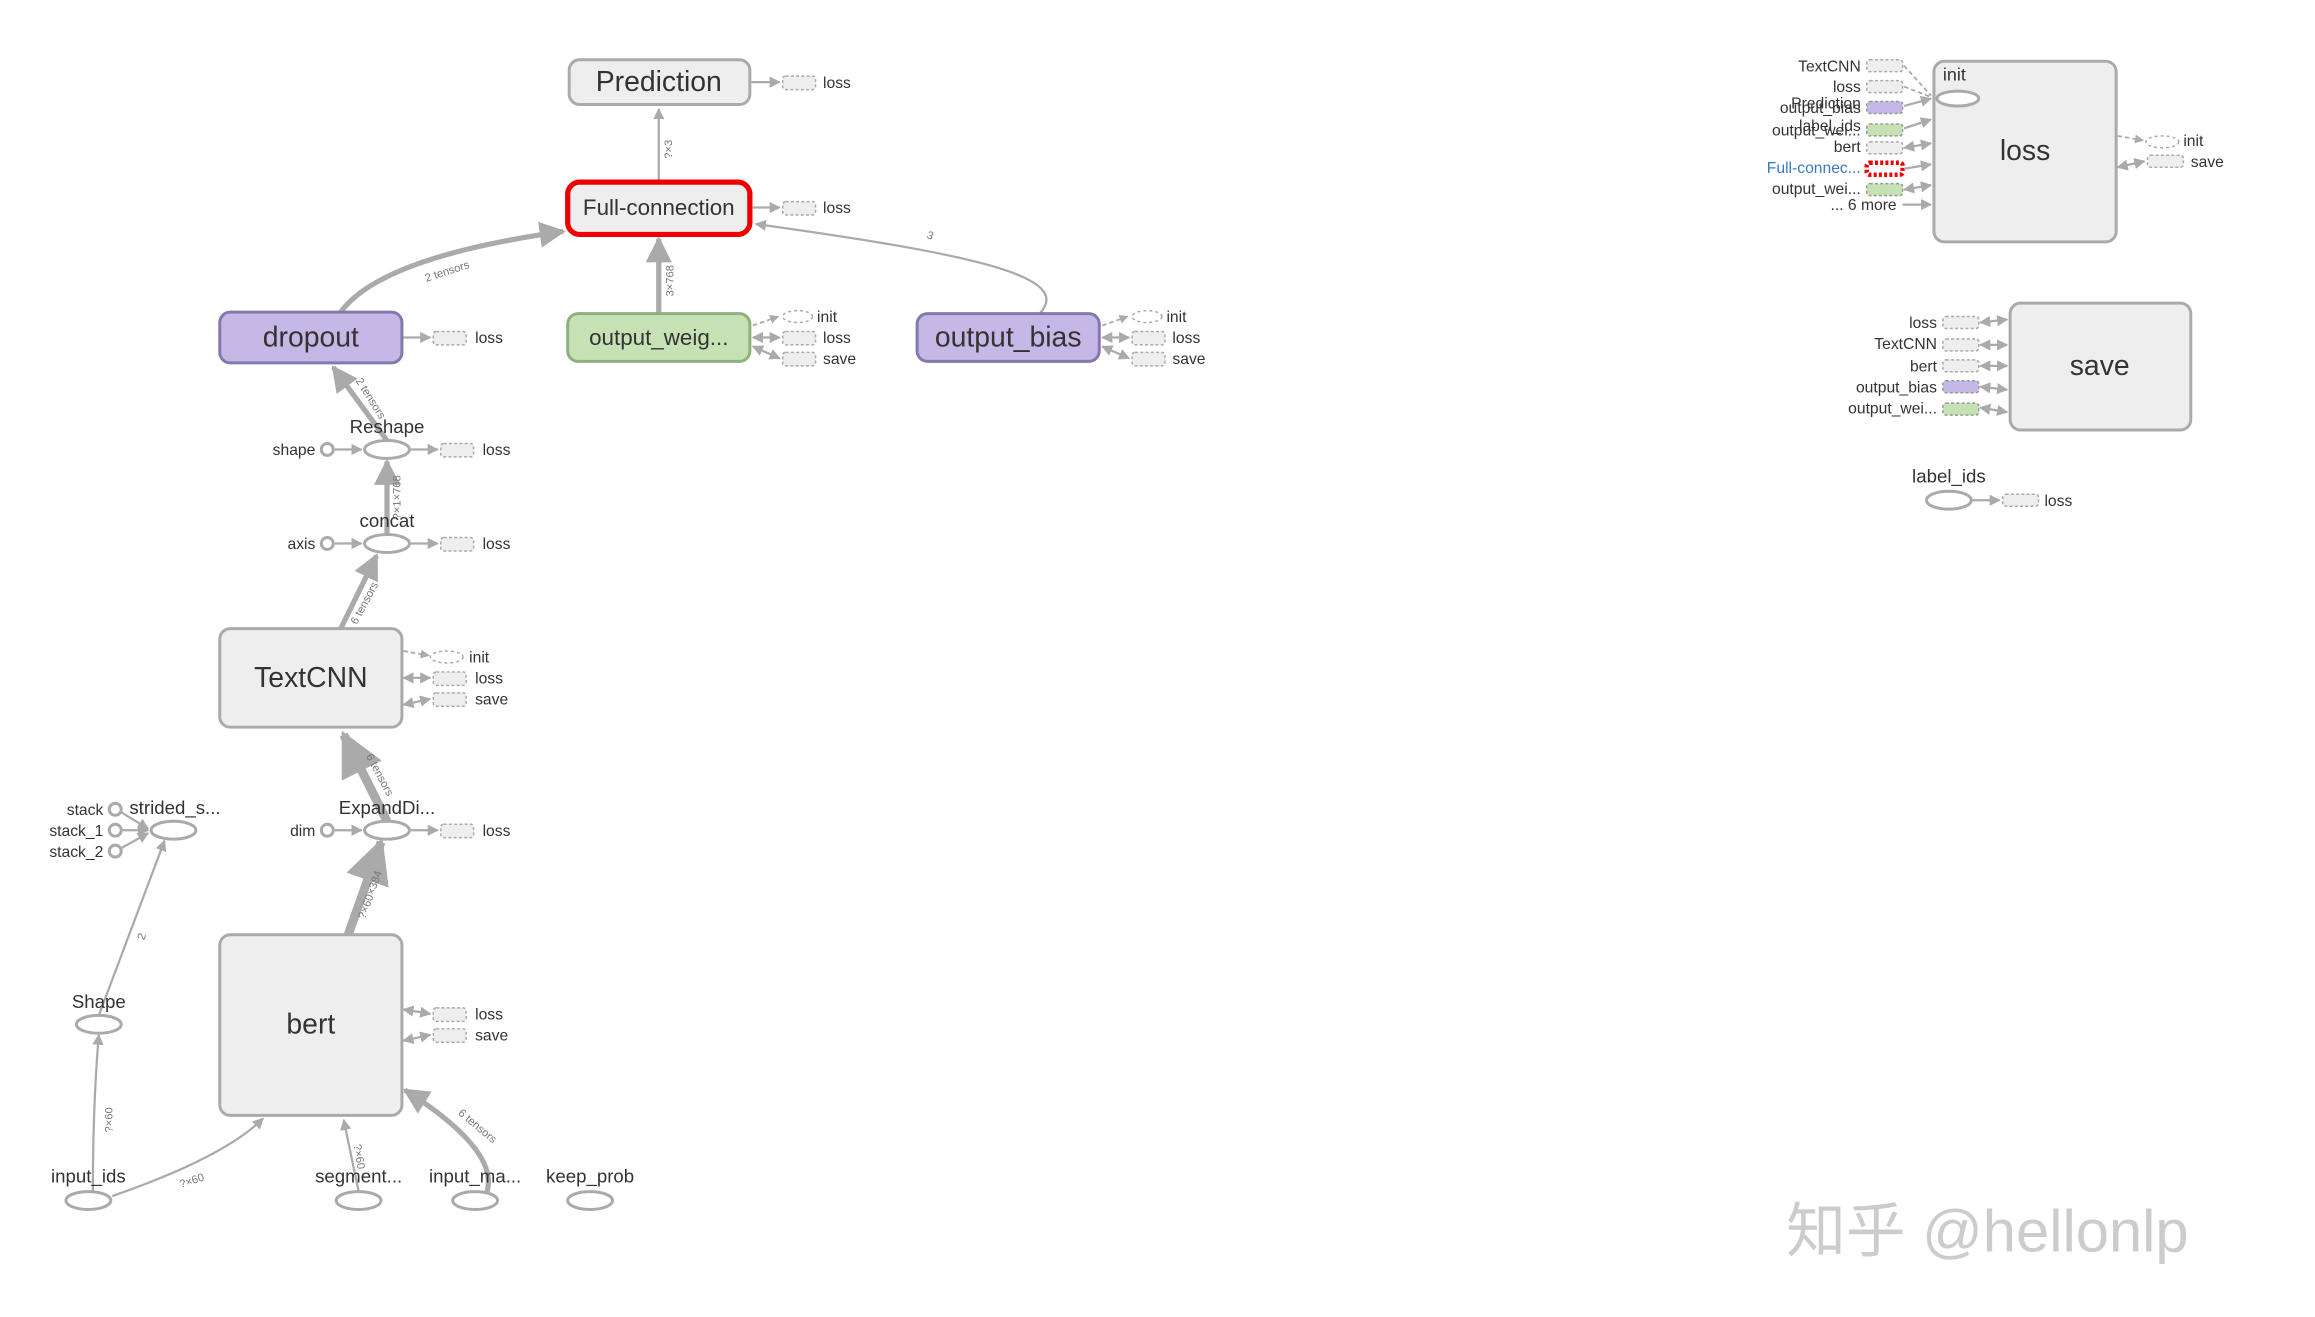 The width and height of the screenshot is (2315, 1317). Describe the element at coordinates (455, 679) in the screenshot. I see `aux-outputs-textcnn: init loss save` at that location.